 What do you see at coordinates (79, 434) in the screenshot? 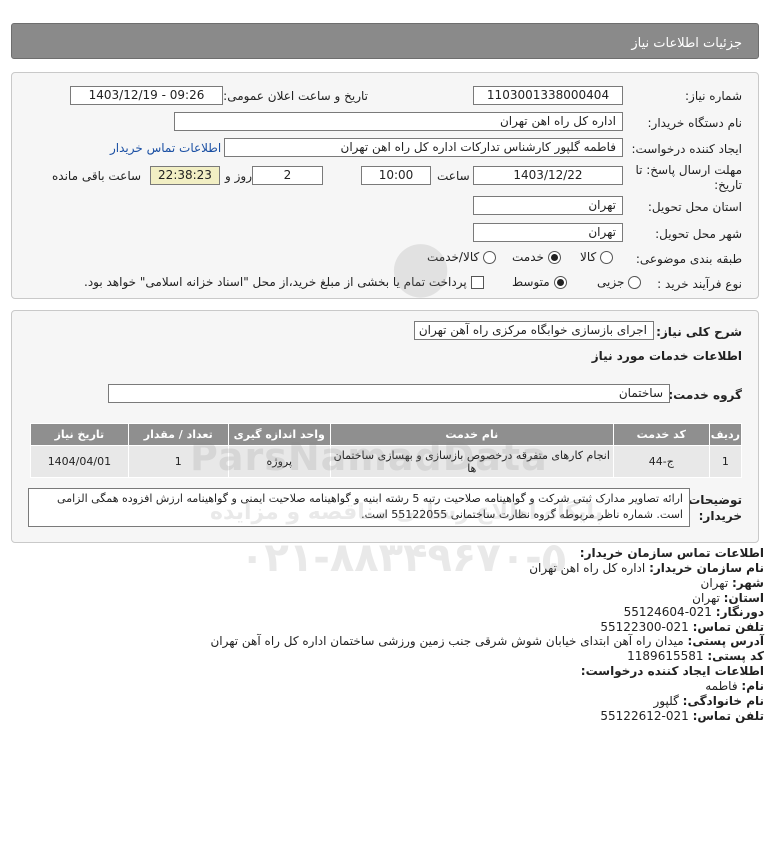
I see `col-date: تاریخ نیاز` at bounding box center [79, 434].